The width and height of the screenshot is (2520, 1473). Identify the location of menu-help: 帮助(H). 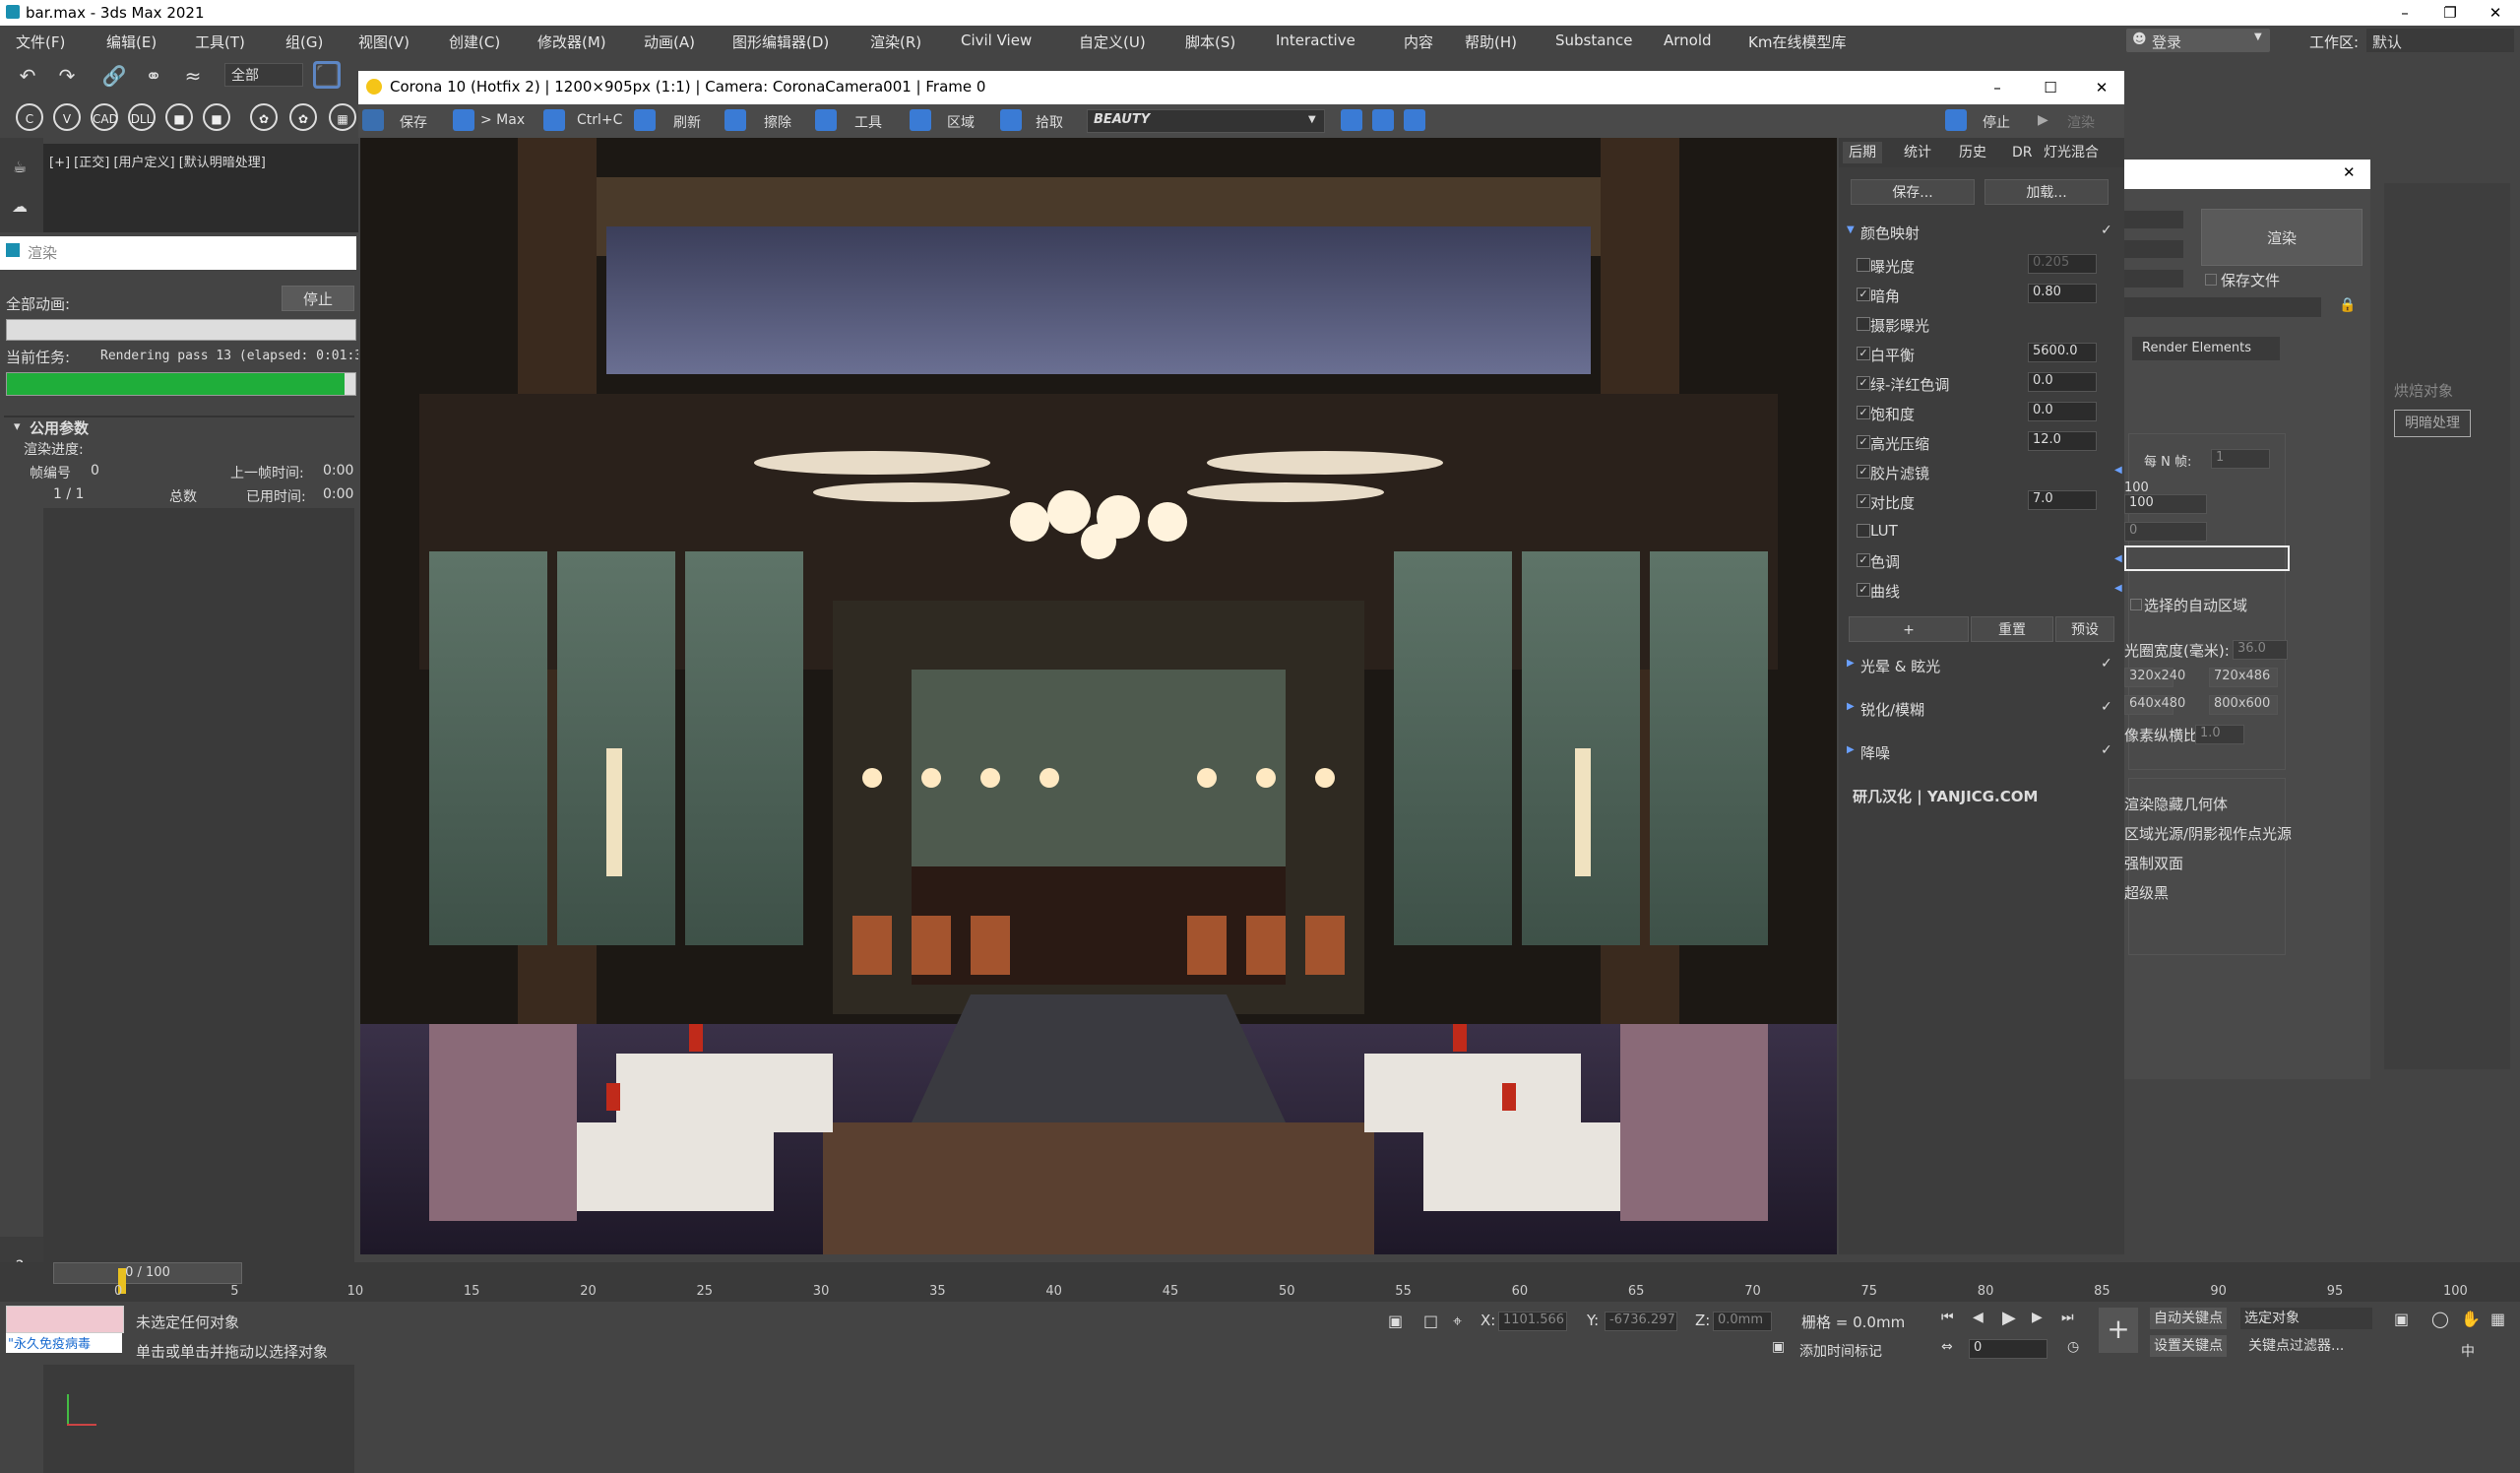
(1491, 42).